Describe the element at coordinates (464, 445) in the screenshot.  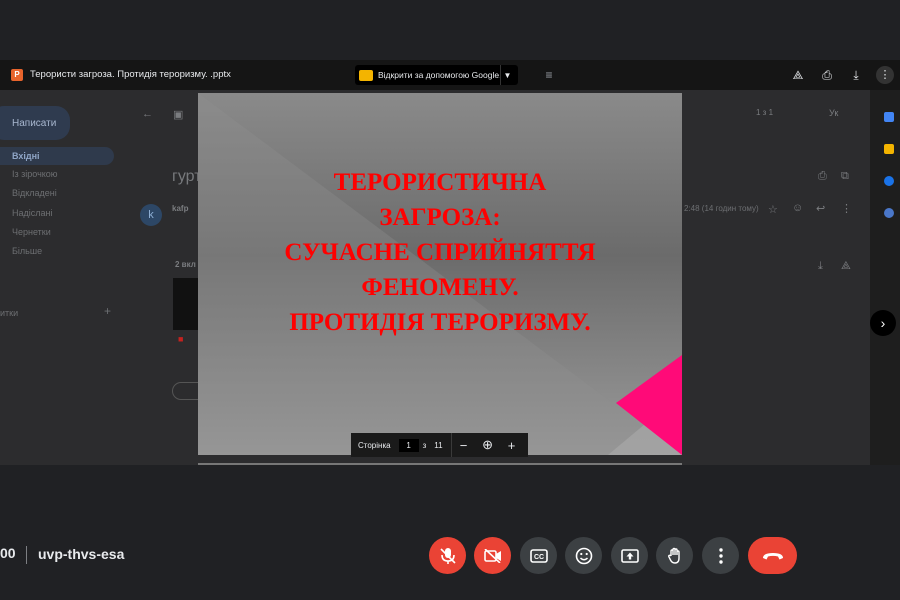
I see `zoom-out-icon: −` at that location.